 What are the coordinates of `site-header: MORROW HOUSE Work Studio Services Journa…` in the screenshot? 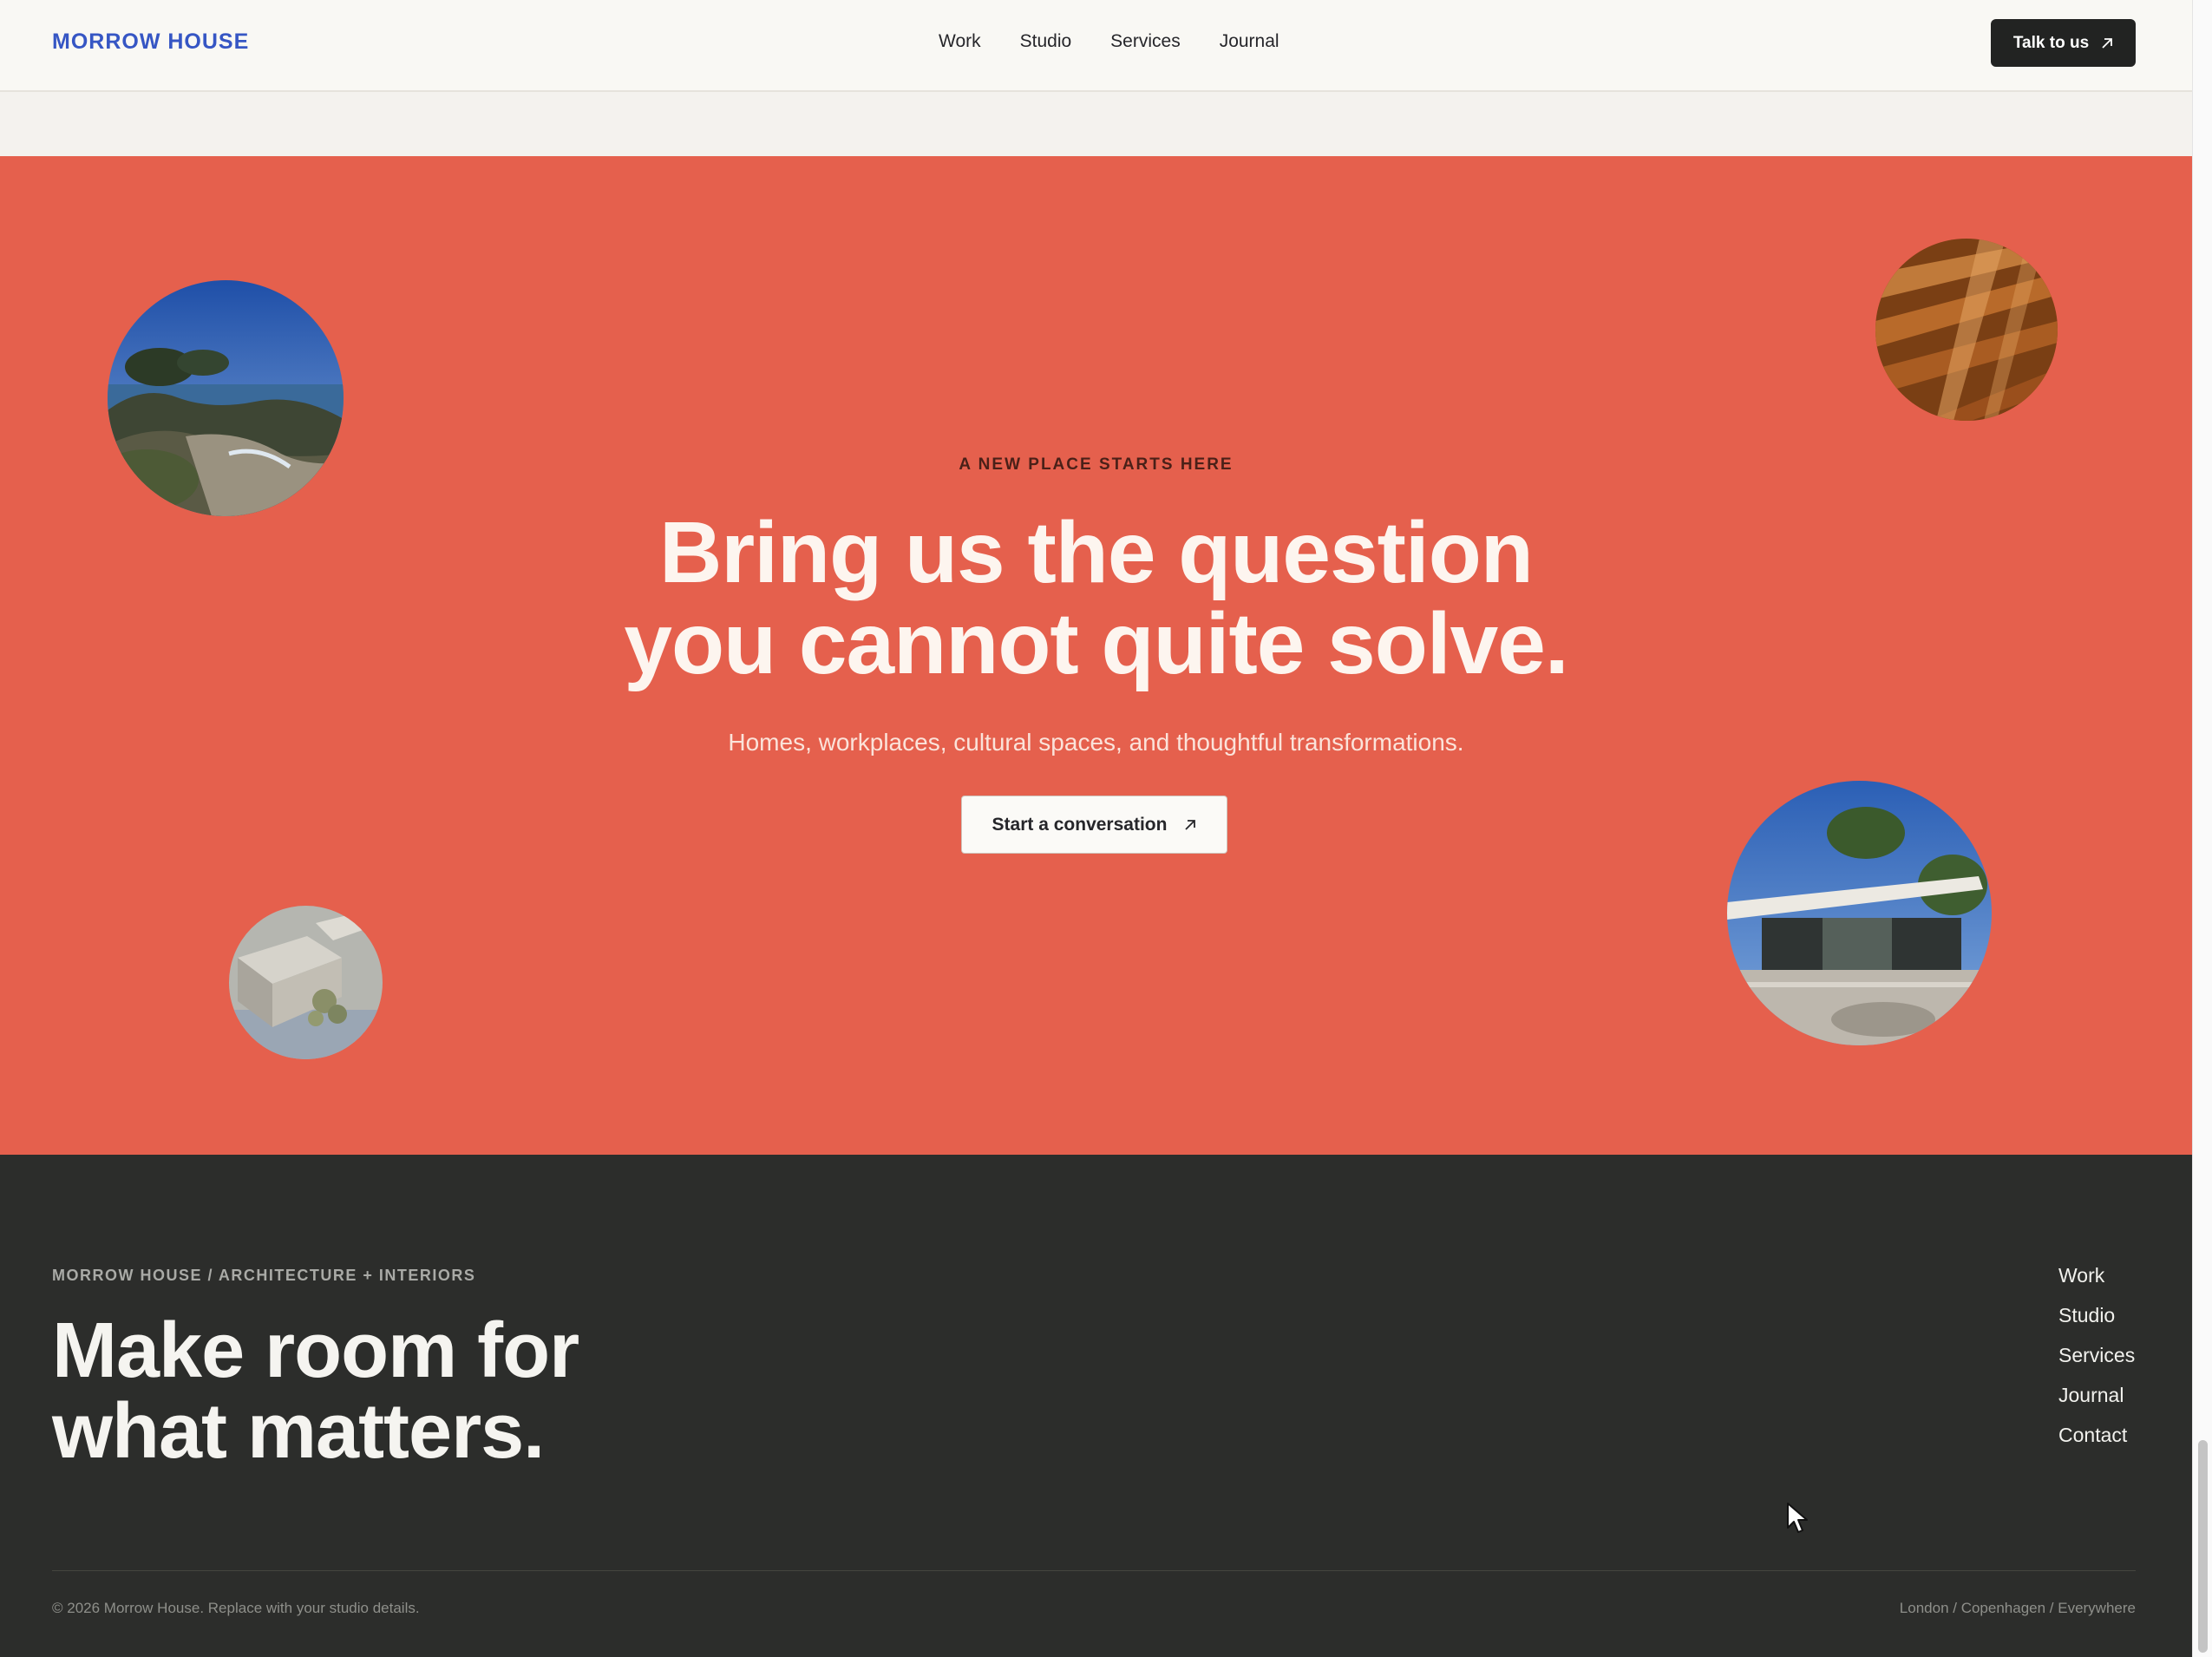 It's located at (1096, 46).